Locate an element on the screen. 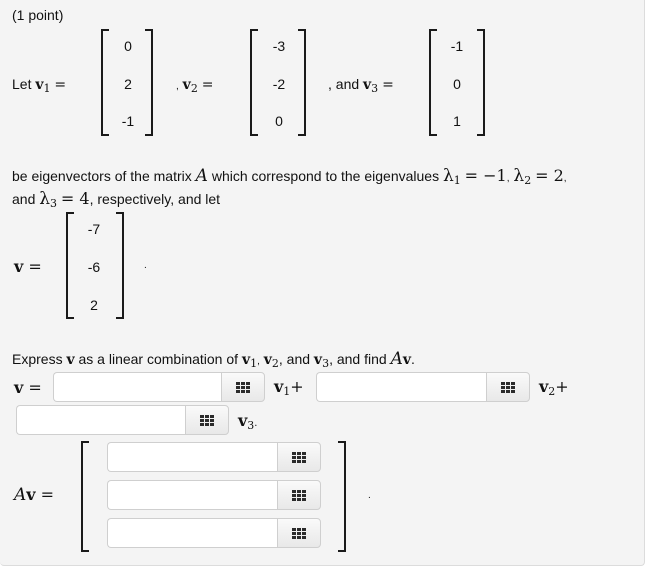 The width and height of the screenshot is (646, 569). Av-period: . is located at coordinates (369, 495).